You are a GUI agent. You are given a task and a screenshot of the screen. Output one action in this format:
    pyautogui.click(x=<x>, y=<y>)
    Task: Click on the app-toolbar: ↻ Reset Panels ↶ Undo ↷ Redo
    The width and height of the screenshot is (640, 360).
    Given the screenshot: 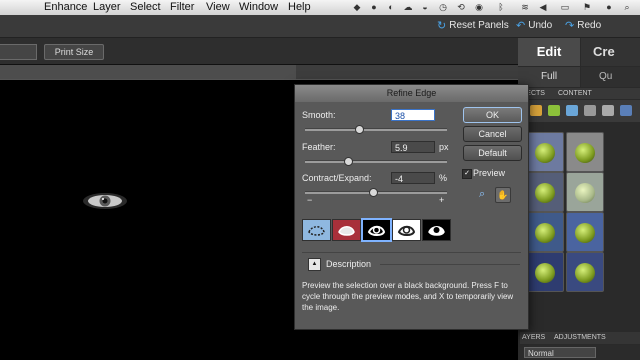 What is the action you would take?
    pyautogui.click(x=320, y=26)
    